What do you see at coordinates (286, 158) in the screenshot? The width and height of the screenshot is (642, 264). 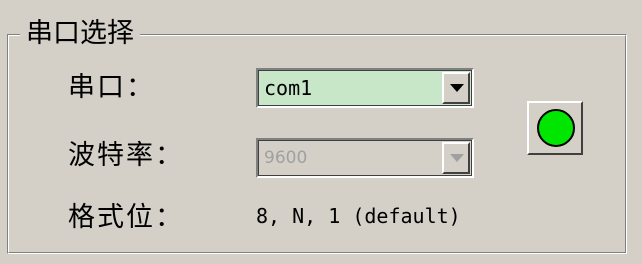 I see `baud-rate-value: 9600` at bounding box center [286, 158].